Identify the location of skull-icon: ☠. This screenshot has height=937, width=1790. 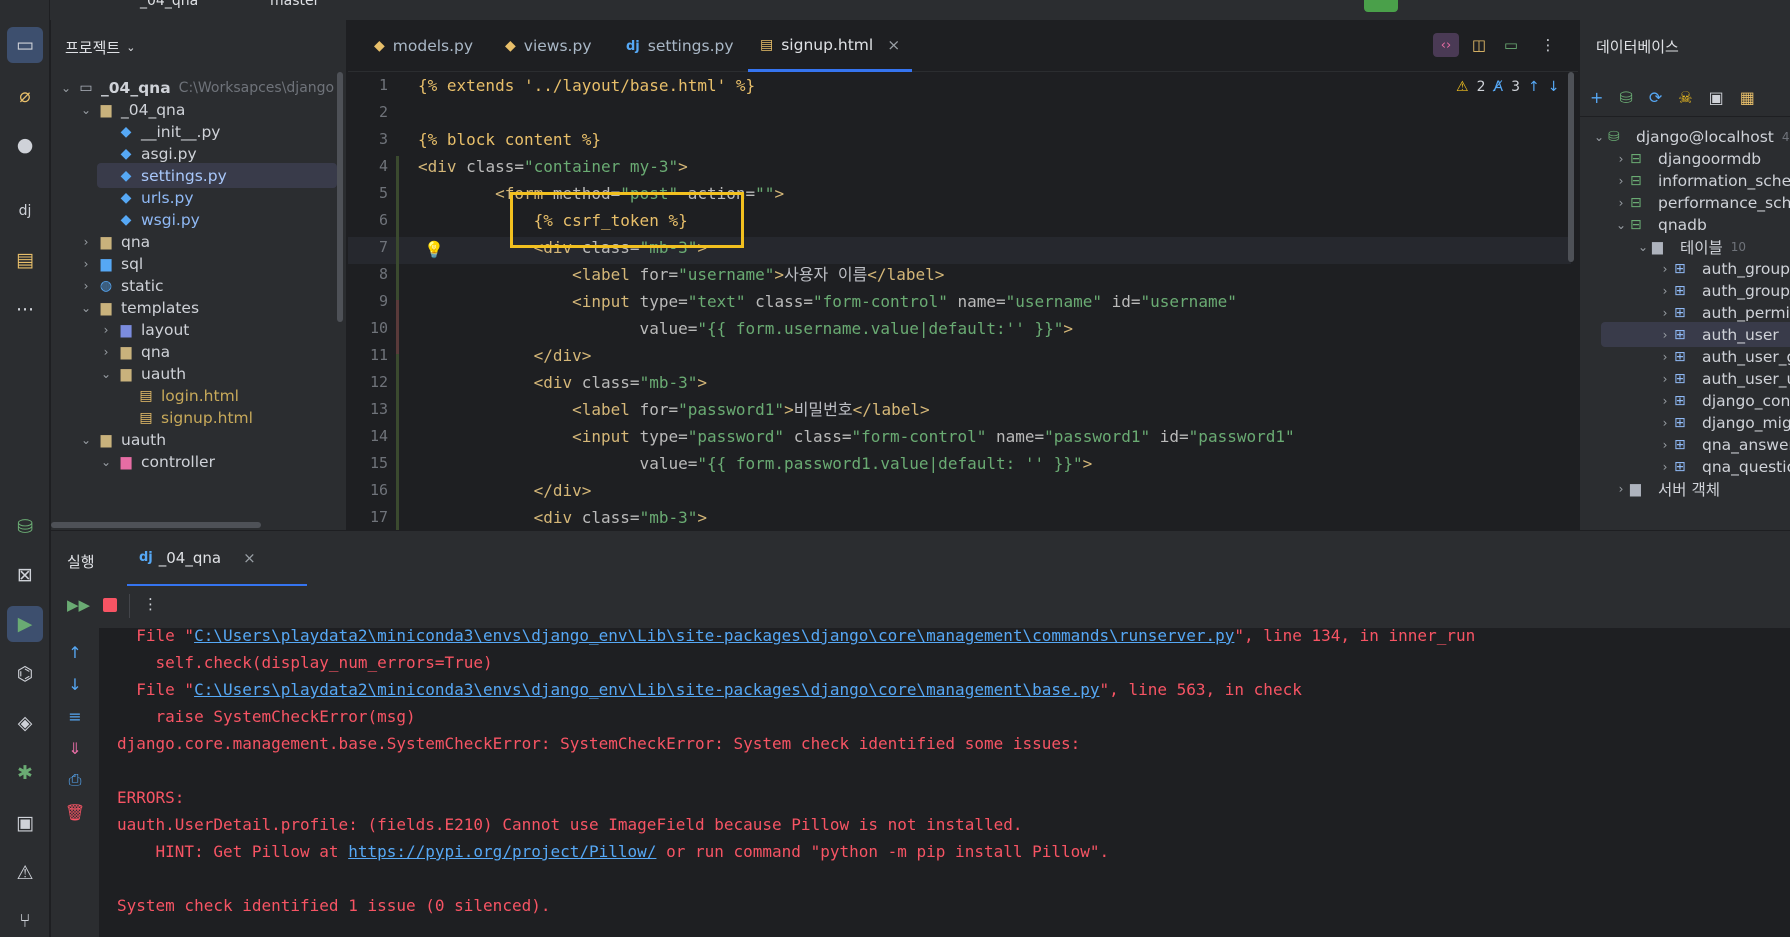
(1685, 97).